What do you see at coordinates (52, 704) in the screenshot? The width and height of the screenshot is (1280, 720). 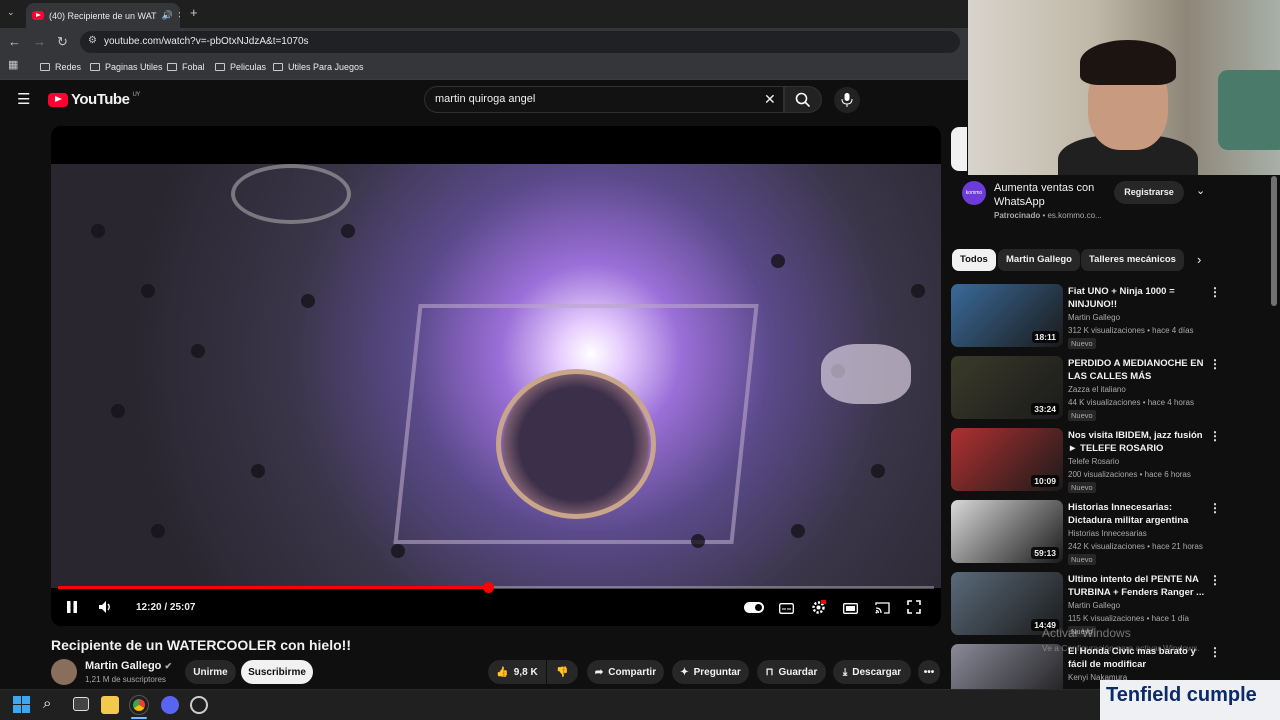 I see `taskbar-search-icon: ⌕` at bounding box center [52, 704].